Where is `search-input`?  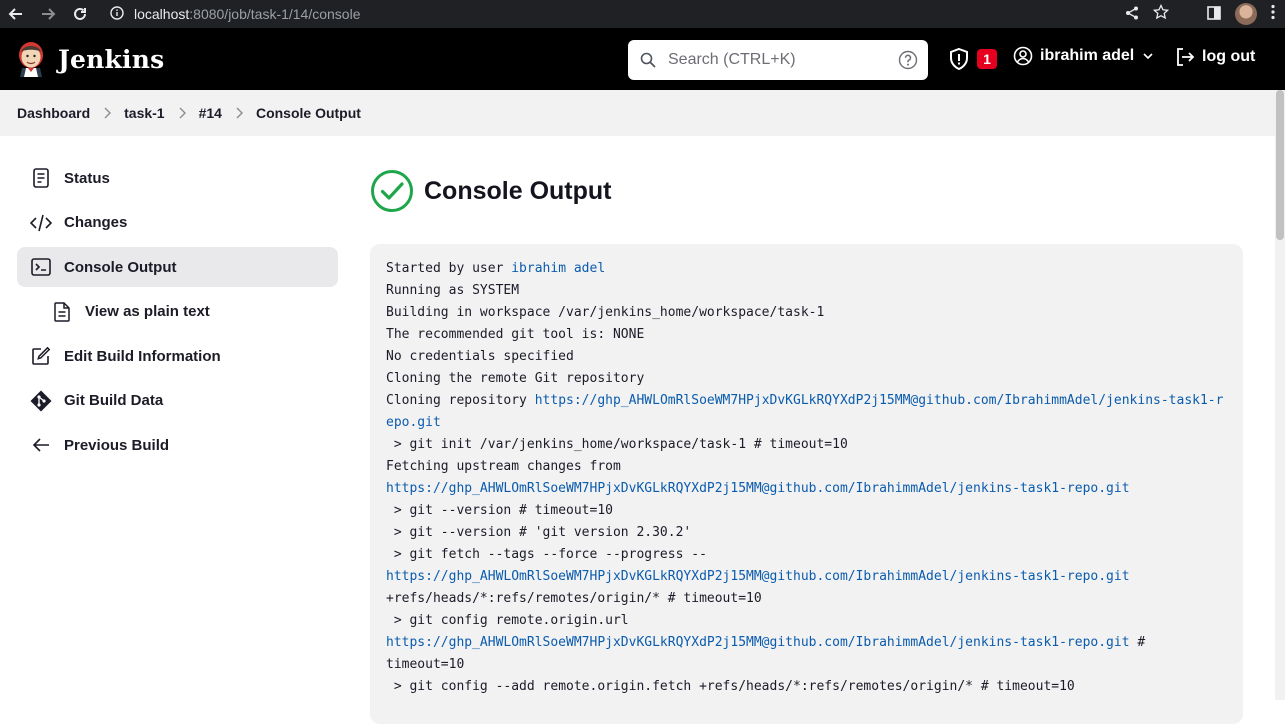
search-input is located at coordinates (773, 60).